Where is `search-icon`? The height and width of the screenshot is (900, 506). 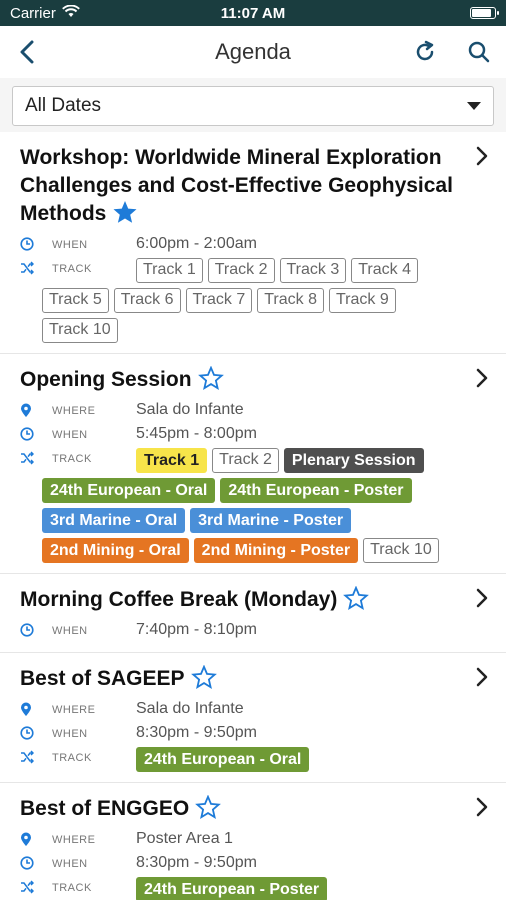
search-icon is located at coordinates (479, 52).